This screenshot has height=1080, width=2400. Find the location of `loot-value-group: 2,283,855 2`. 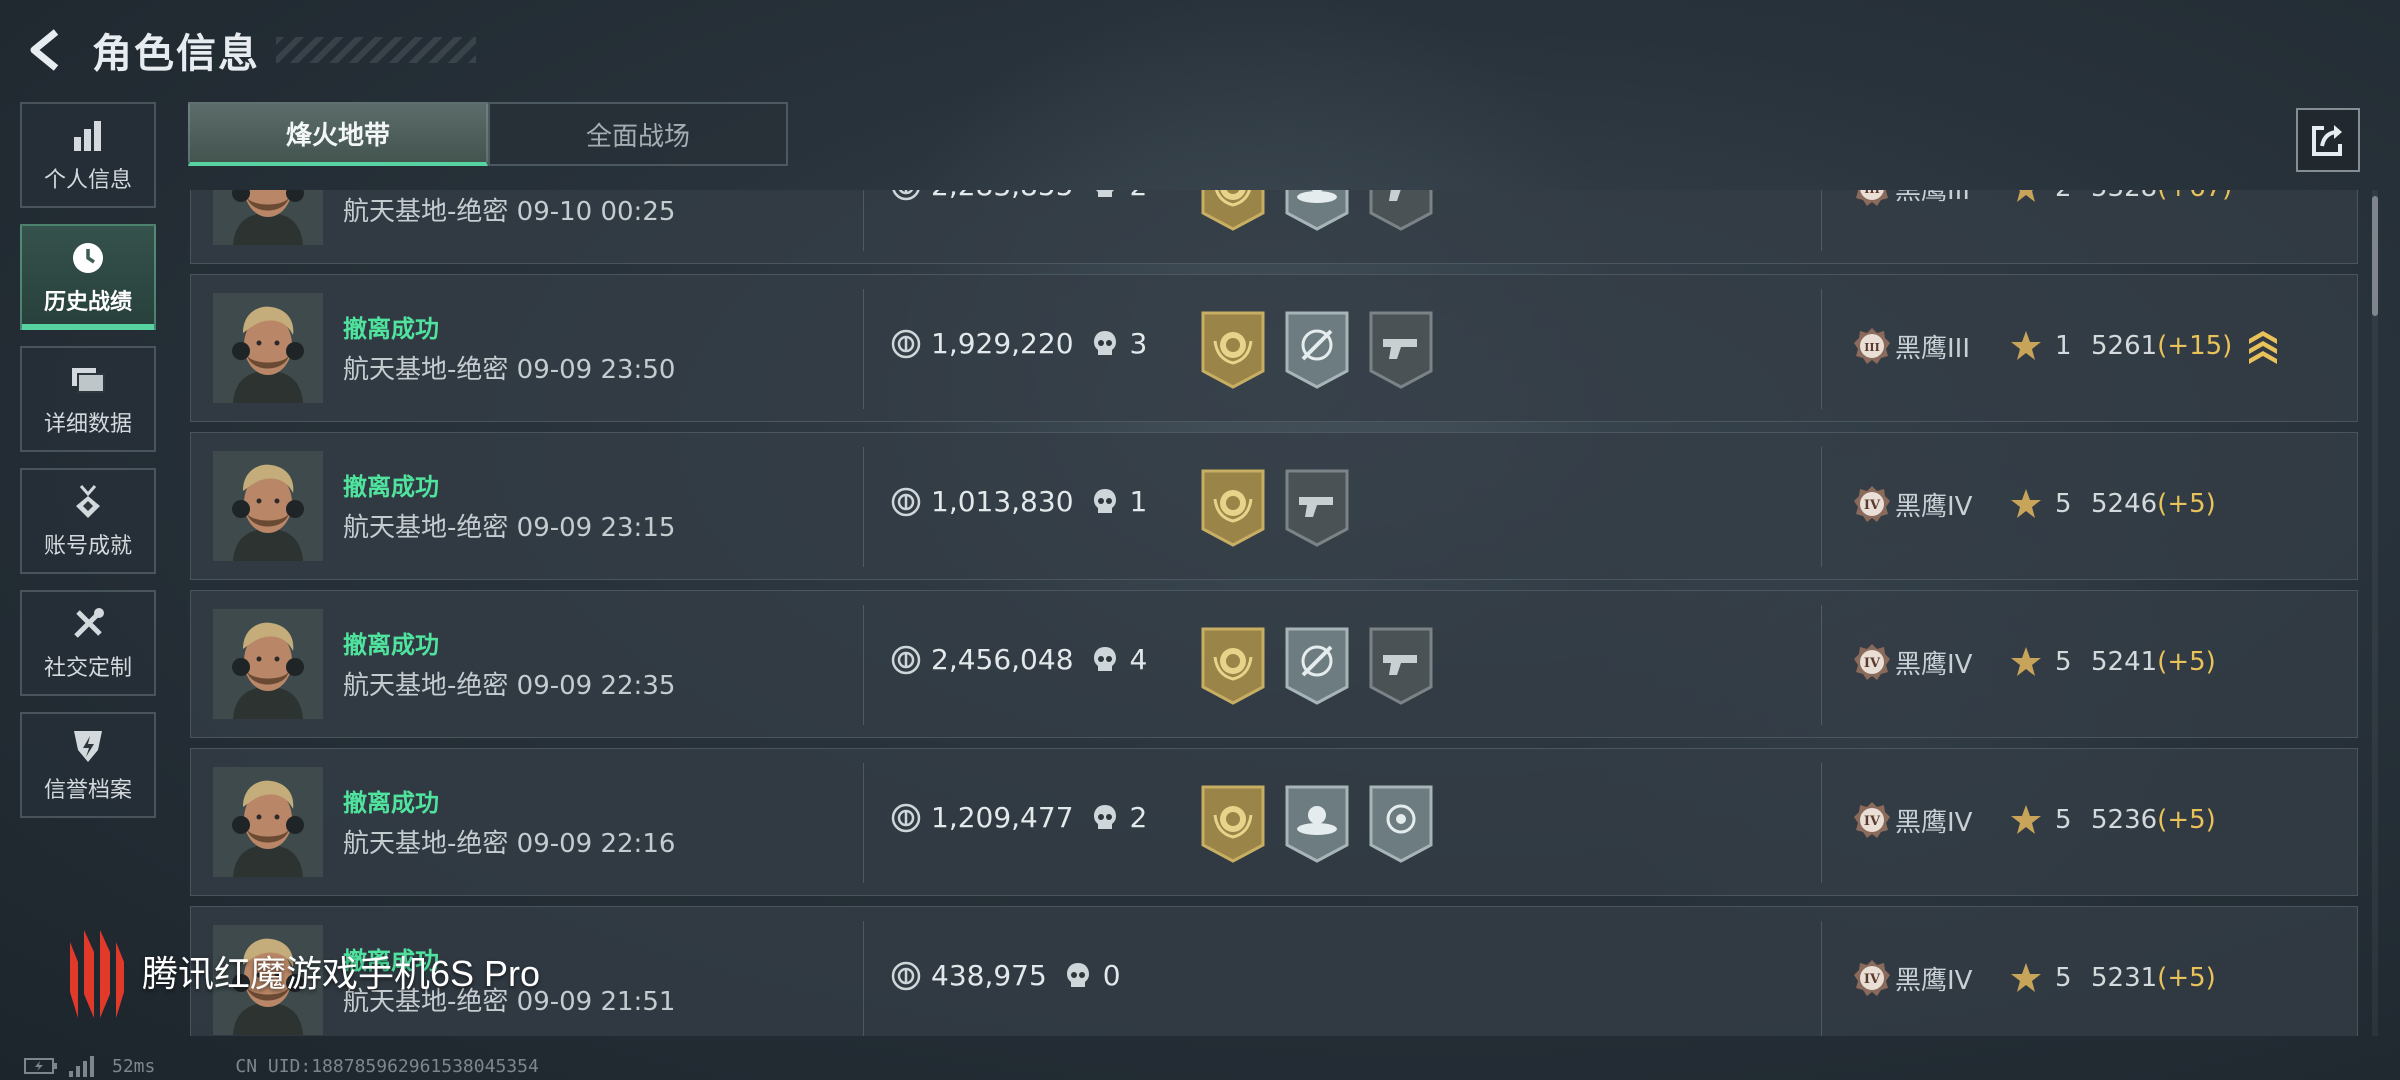

loot-value-group: 2,283,855 2 is located at coordinates (1019, 196).